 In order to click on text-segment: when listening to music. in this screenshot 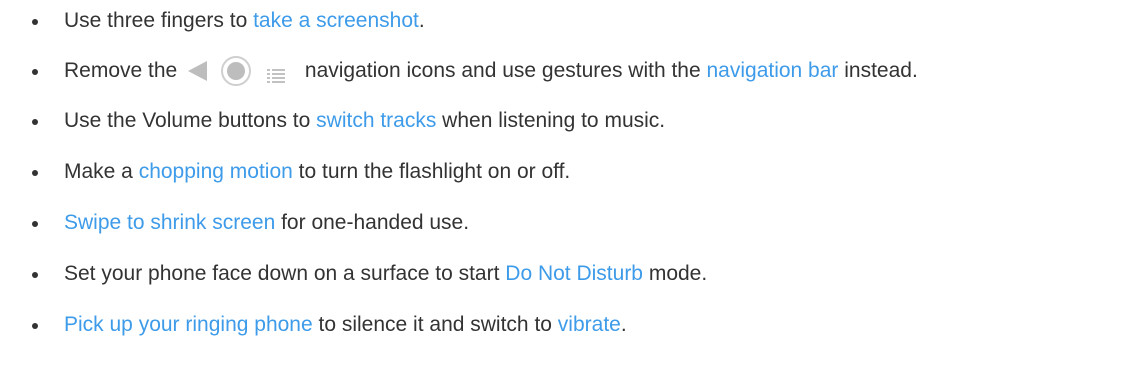, I will do `click(551, 120)`.